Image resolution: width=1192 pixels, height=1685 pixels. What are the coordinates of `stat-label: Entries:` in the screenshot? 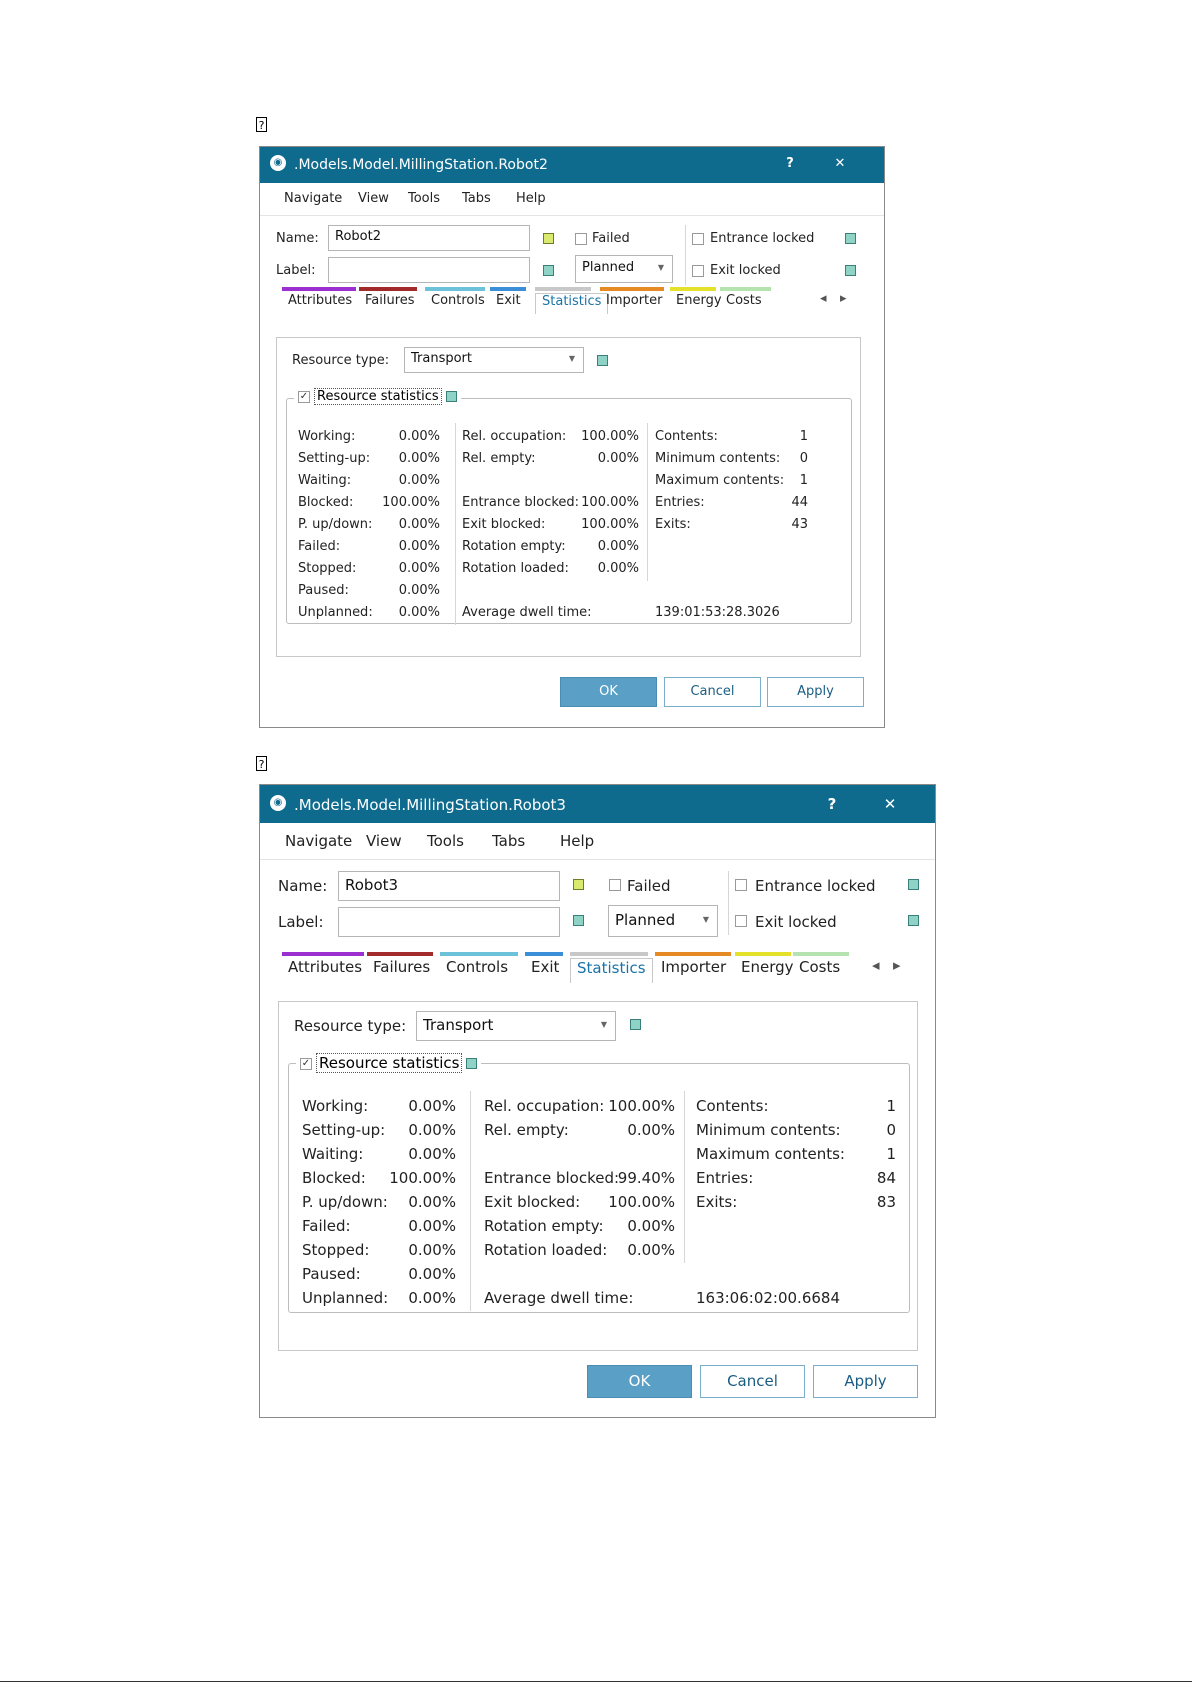 It's located at (680, 502).